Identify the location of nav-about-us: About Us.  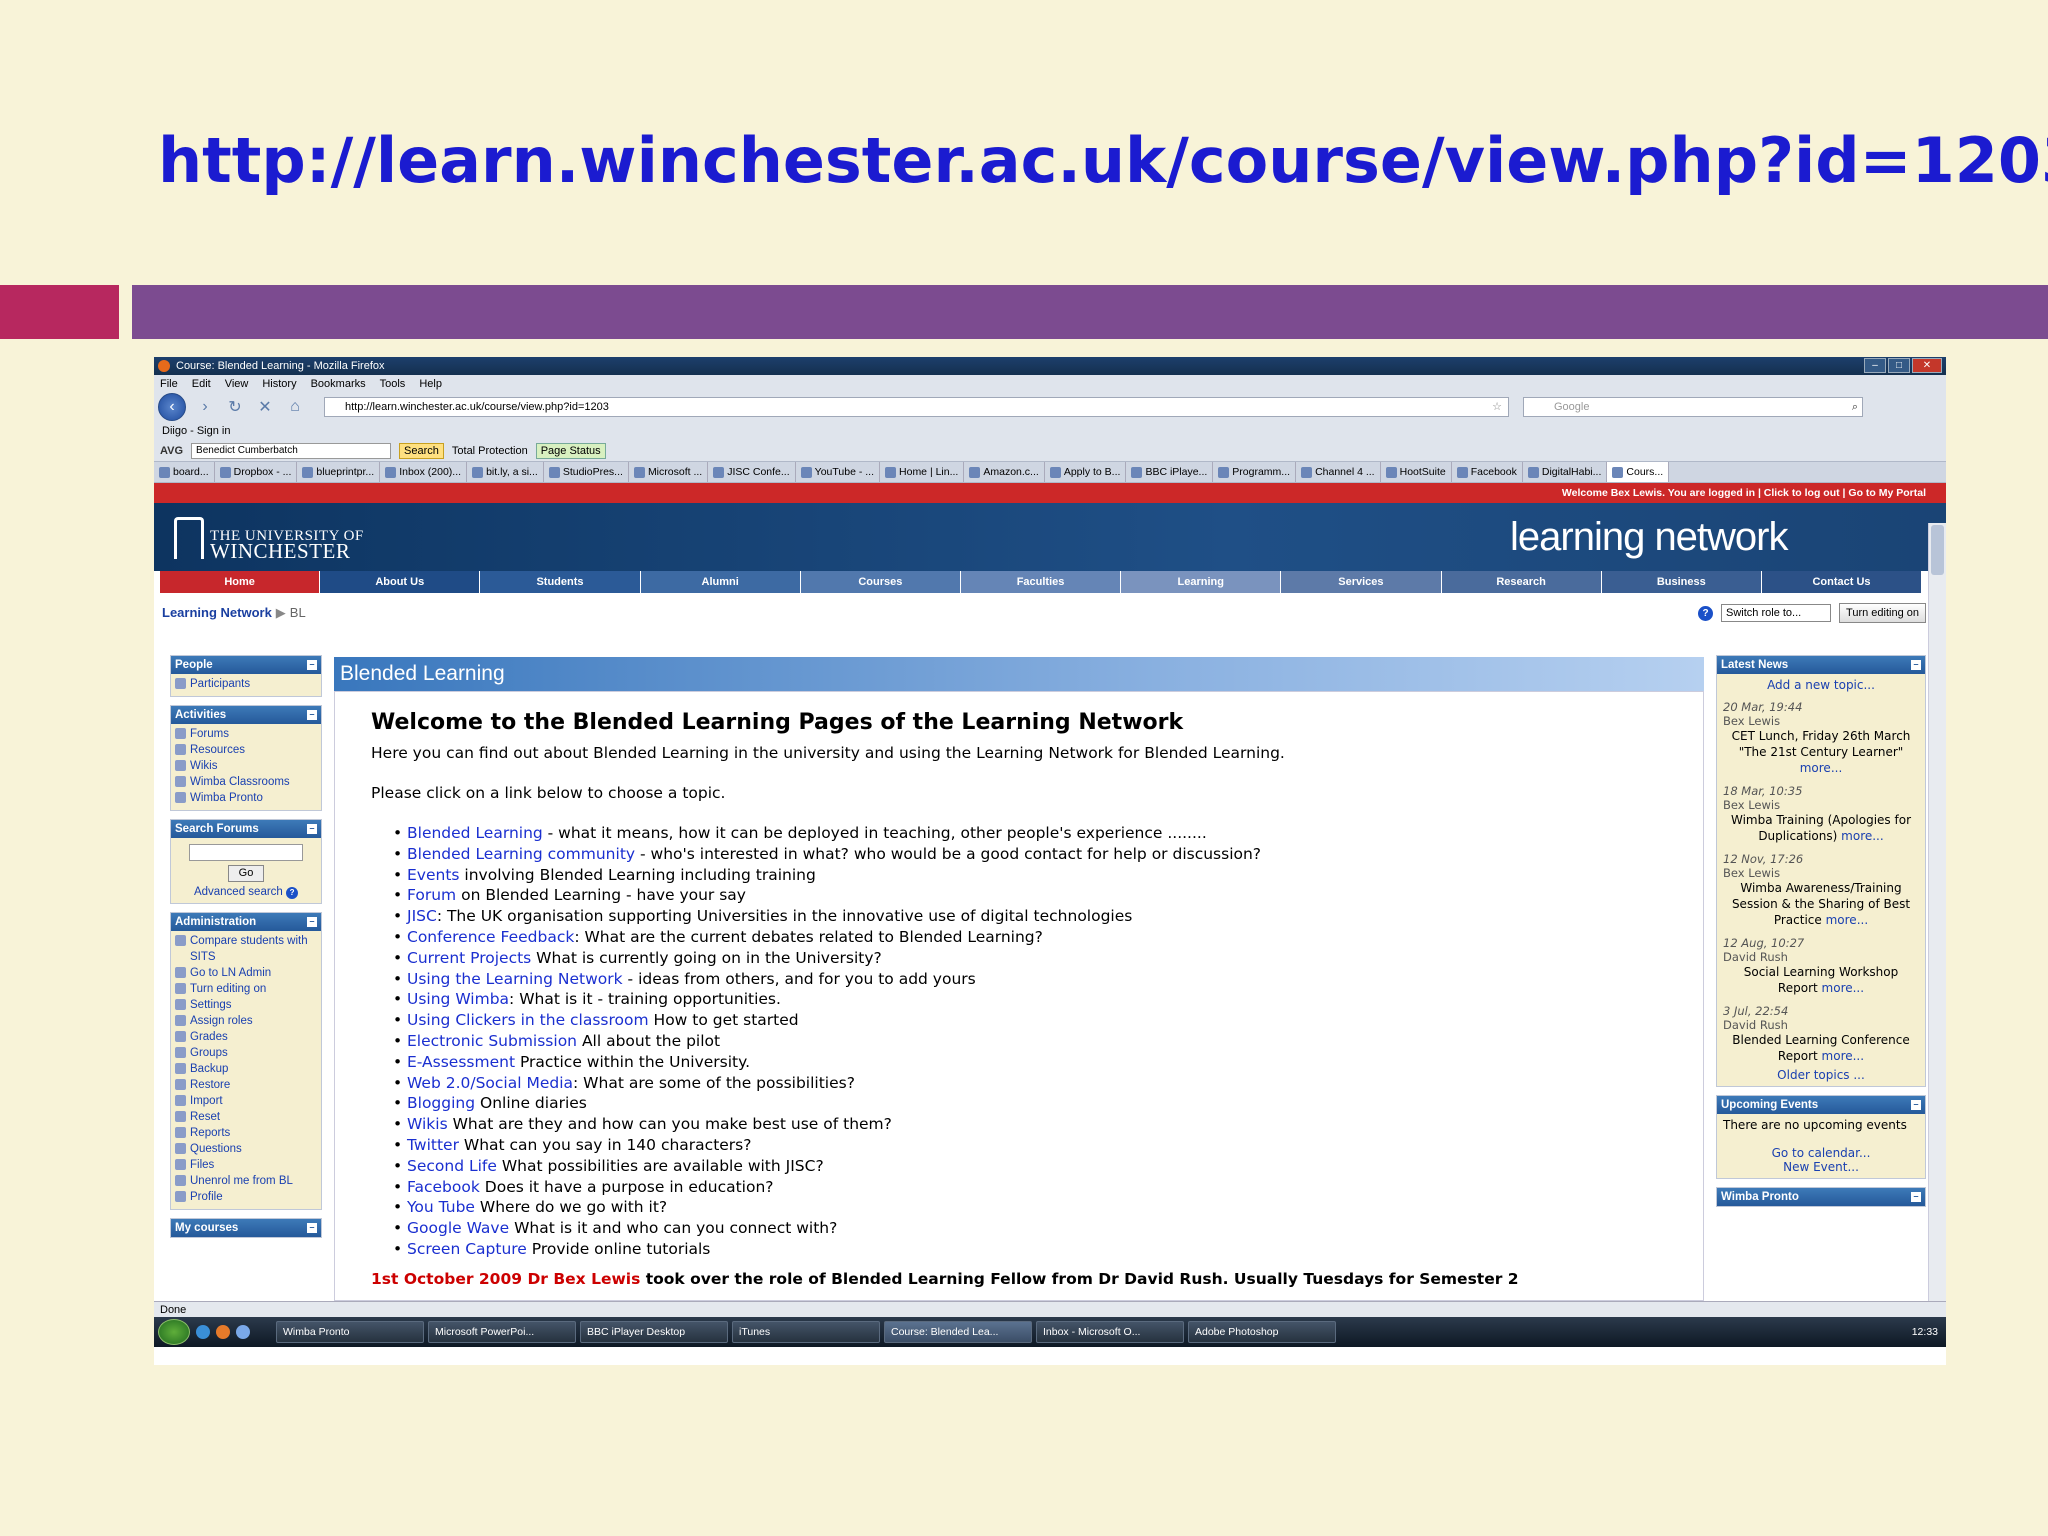
(400, 582).